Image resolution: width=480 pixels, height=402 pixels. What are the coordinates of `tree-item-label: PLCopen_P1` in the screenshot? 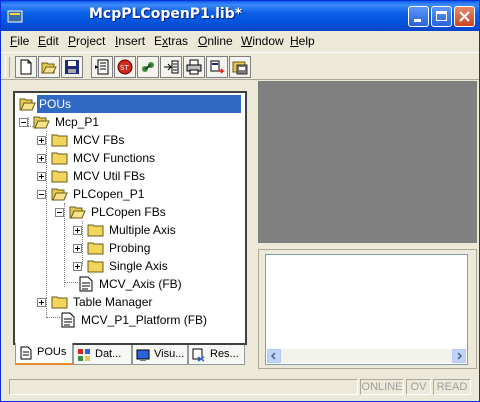 It's located at (109, 194).